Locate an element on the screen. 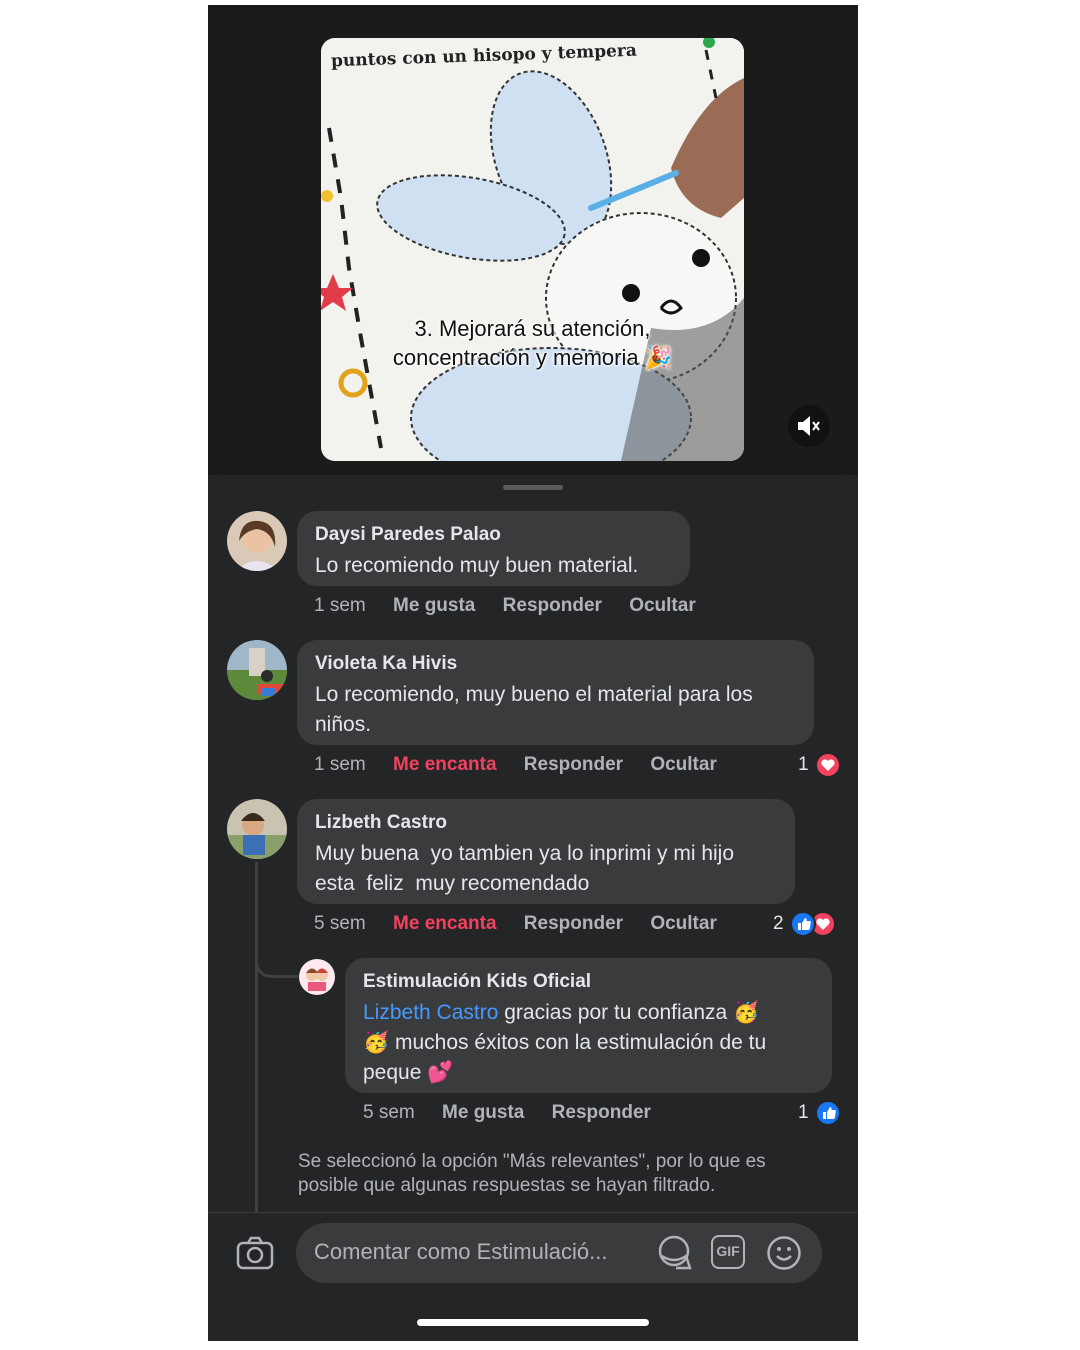 The image size is (1080, 1350). comment-time: 5 sem is located at coordinates (340, 923).